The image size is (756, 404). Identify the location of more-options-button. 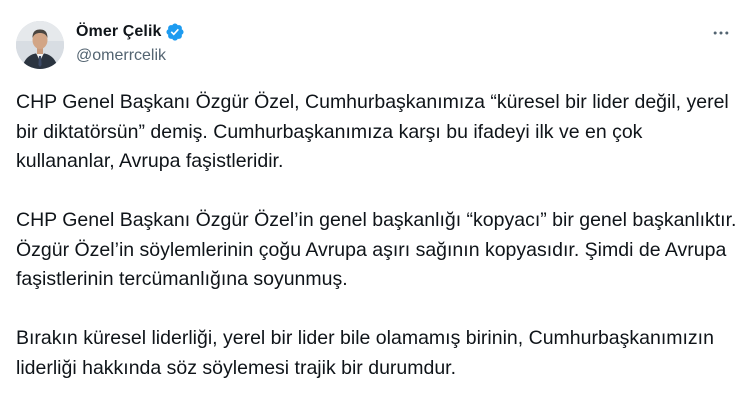
(721, 33).